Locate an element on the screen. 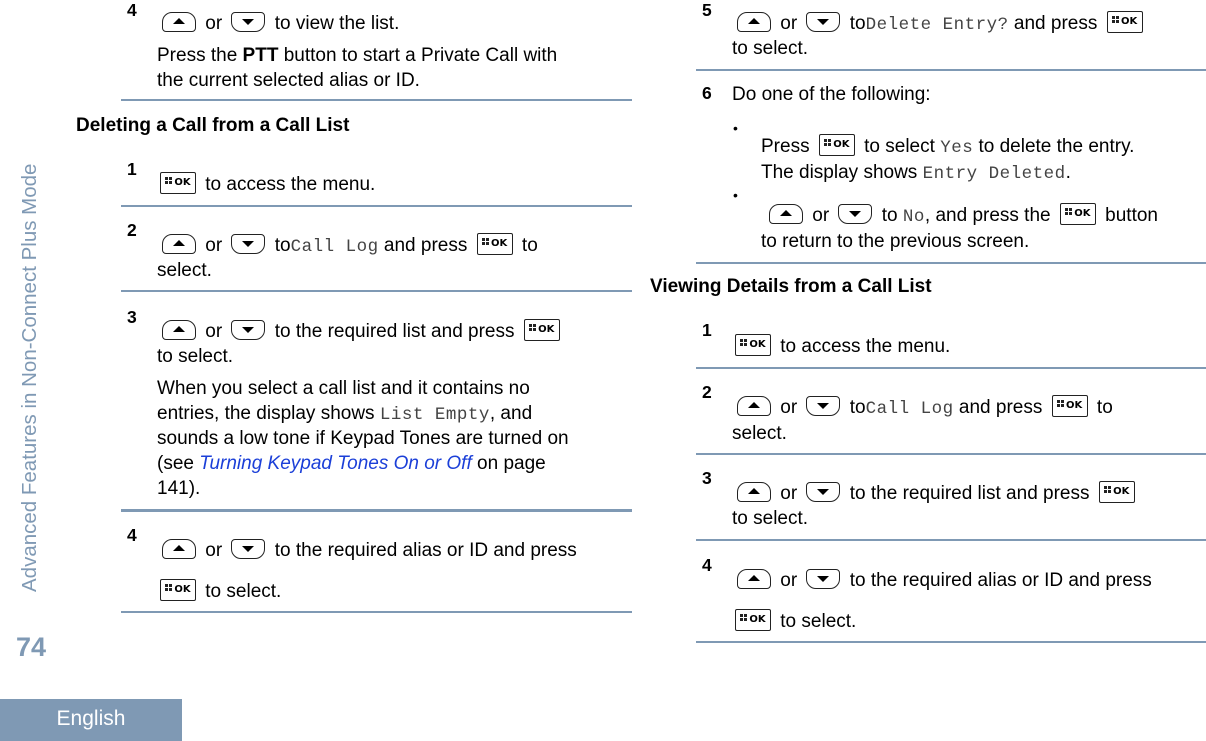 This screenshot has height=741, width=1206. instruction-text: The display shows is located at coordinates (842, 172).